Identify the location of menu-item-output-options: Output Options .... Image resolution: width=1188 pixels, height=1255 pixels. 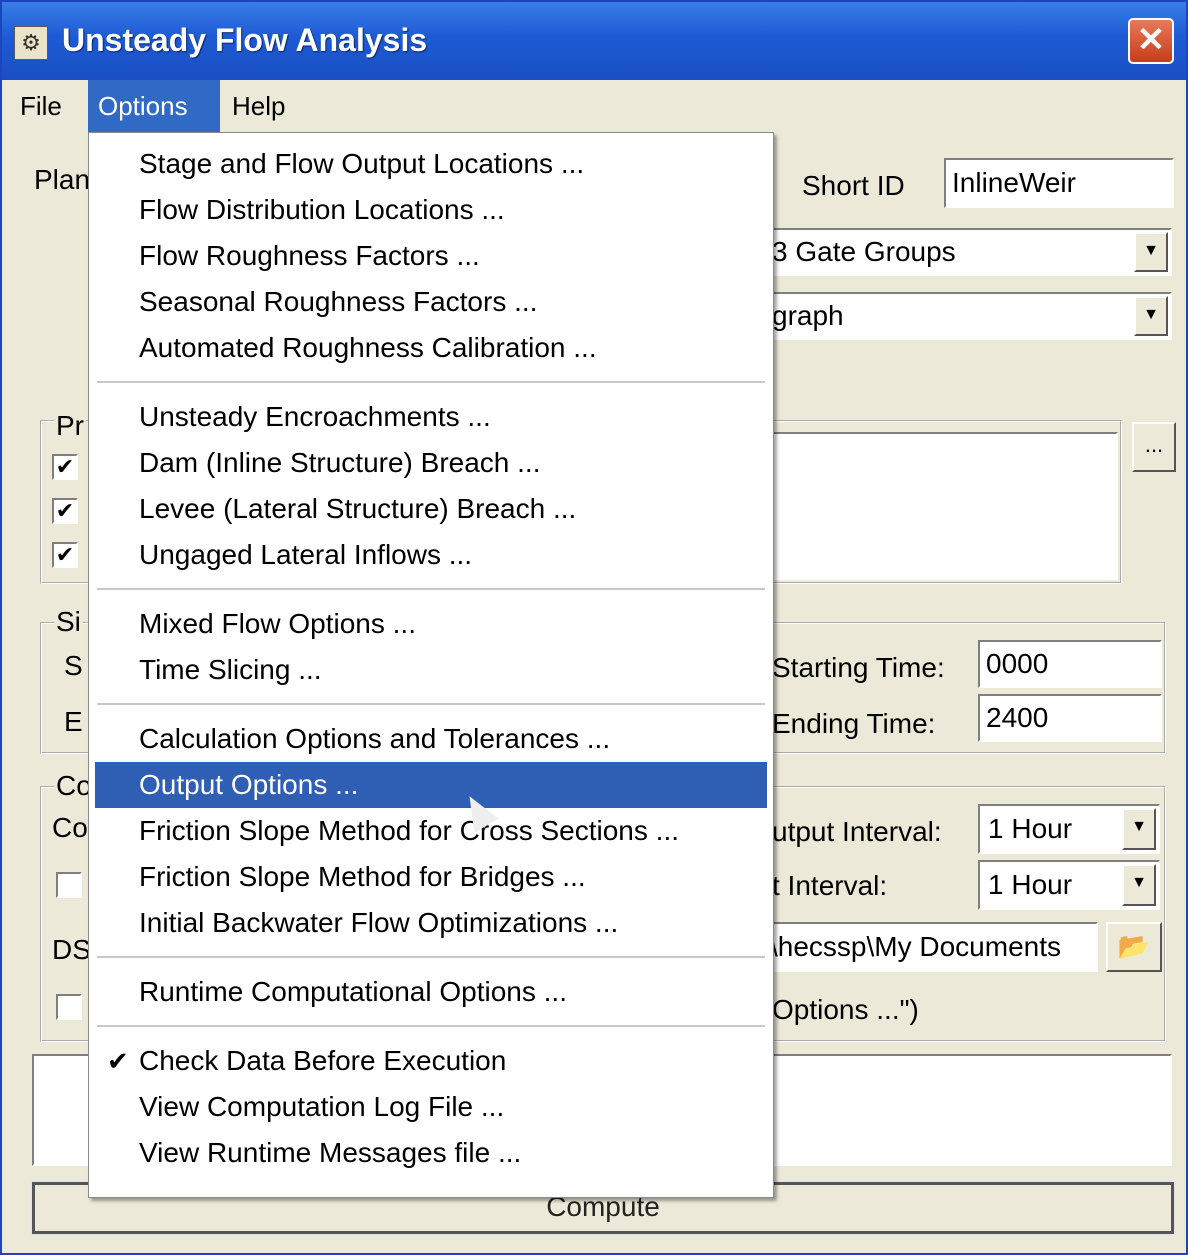
(431, 785).